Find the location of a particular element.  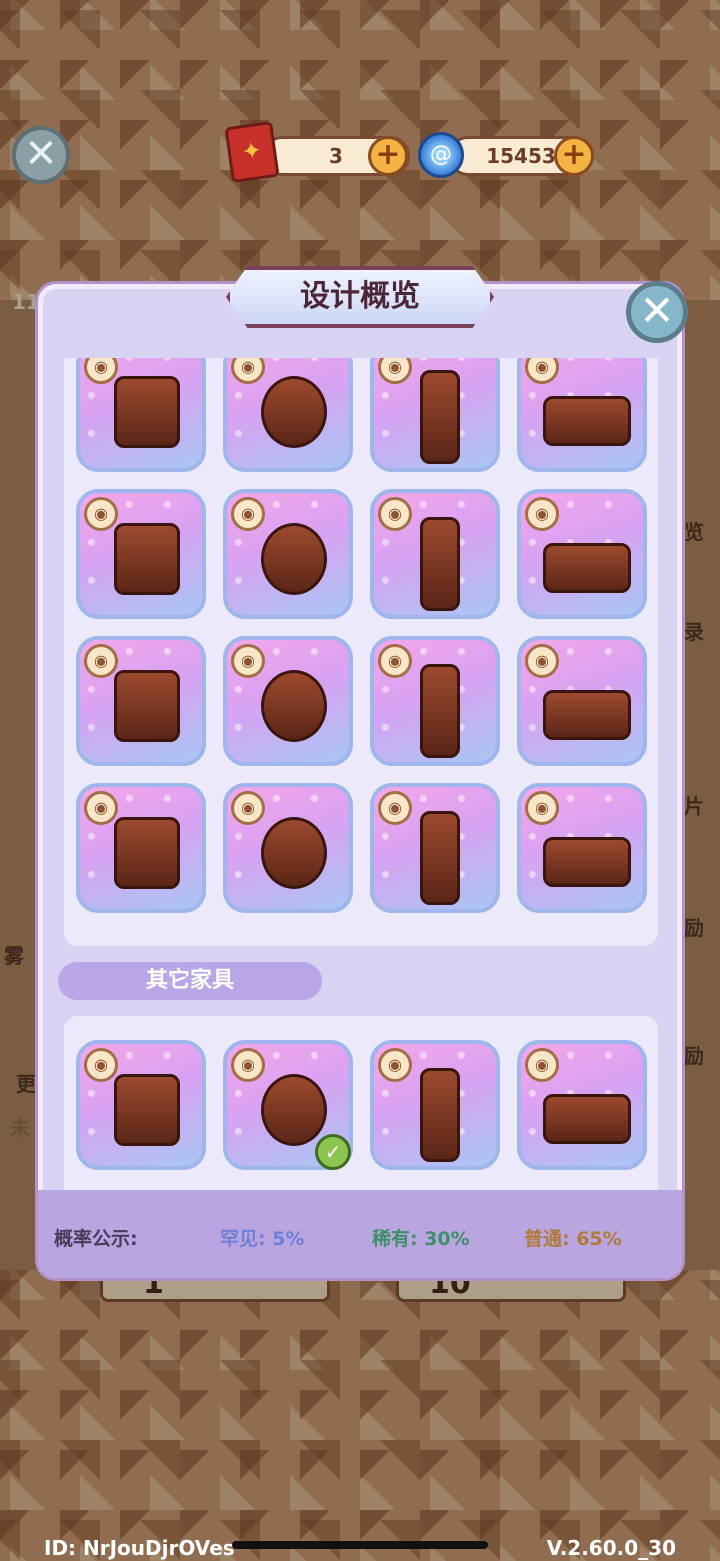

close-page-button: ✕ is located at coordinates (41, 155).